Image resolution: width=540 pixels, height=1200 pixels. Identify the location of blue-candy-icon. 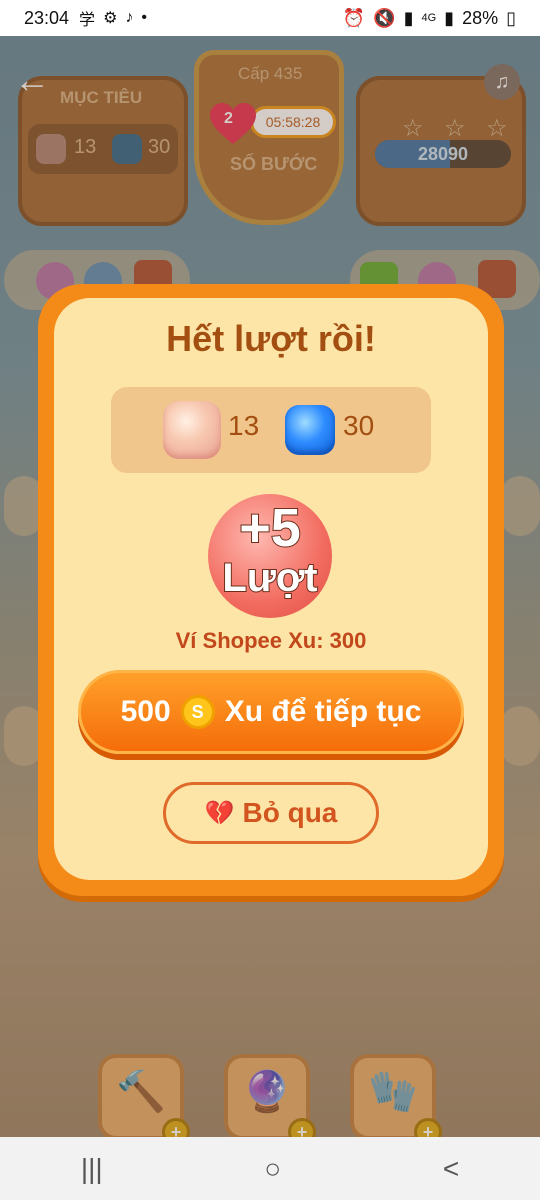
(310, 430).